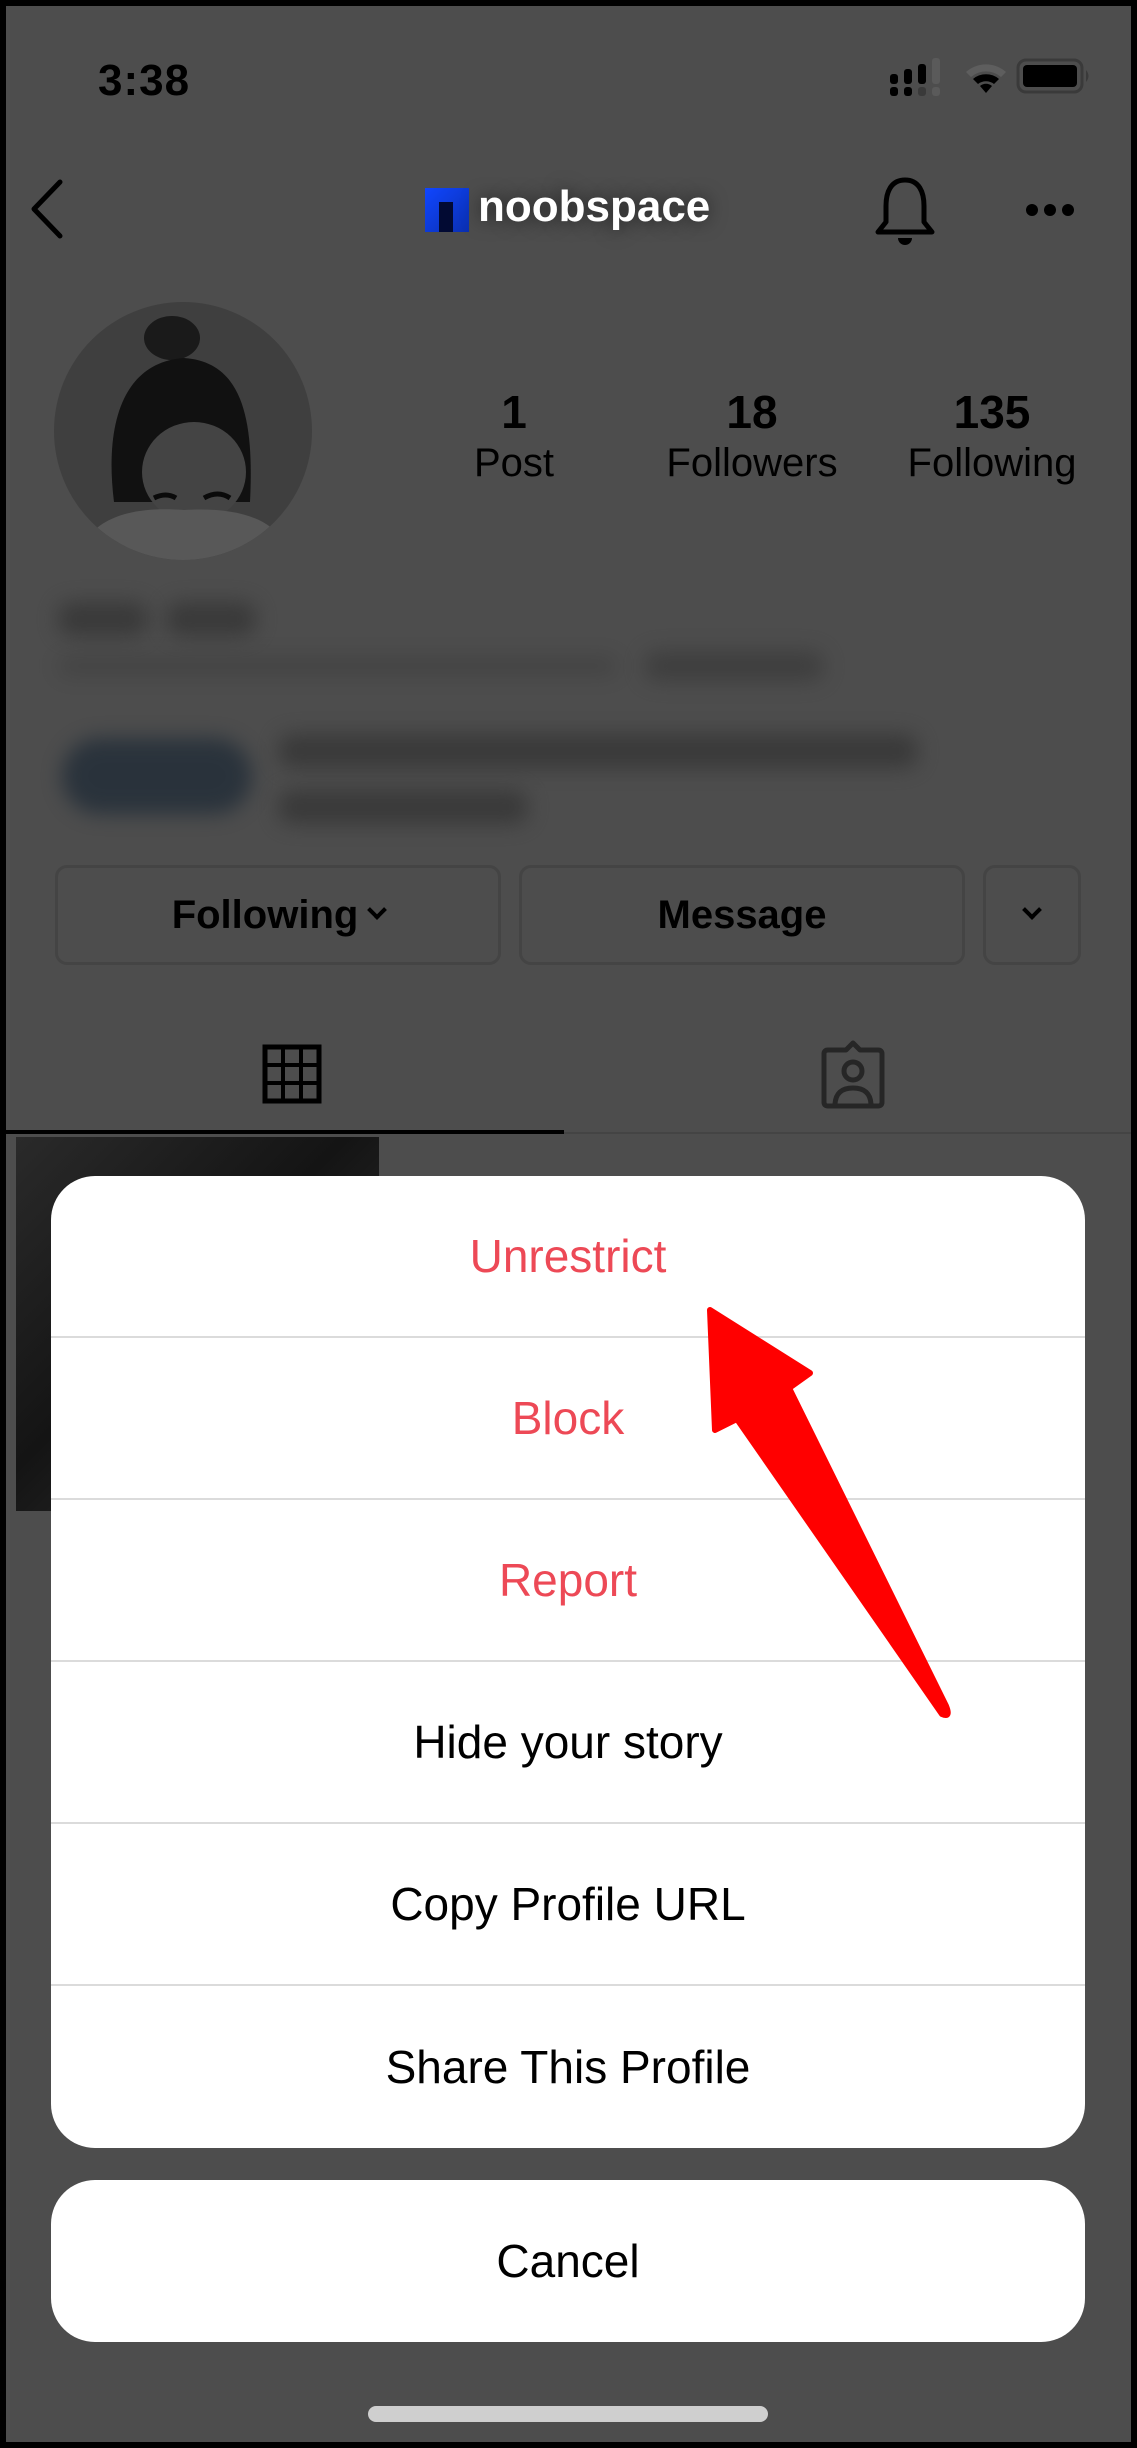  What do you see at coordinates (992, 463) in the screenshot?
I see `stat-following-label: Following` at bounding box center [992, 463].